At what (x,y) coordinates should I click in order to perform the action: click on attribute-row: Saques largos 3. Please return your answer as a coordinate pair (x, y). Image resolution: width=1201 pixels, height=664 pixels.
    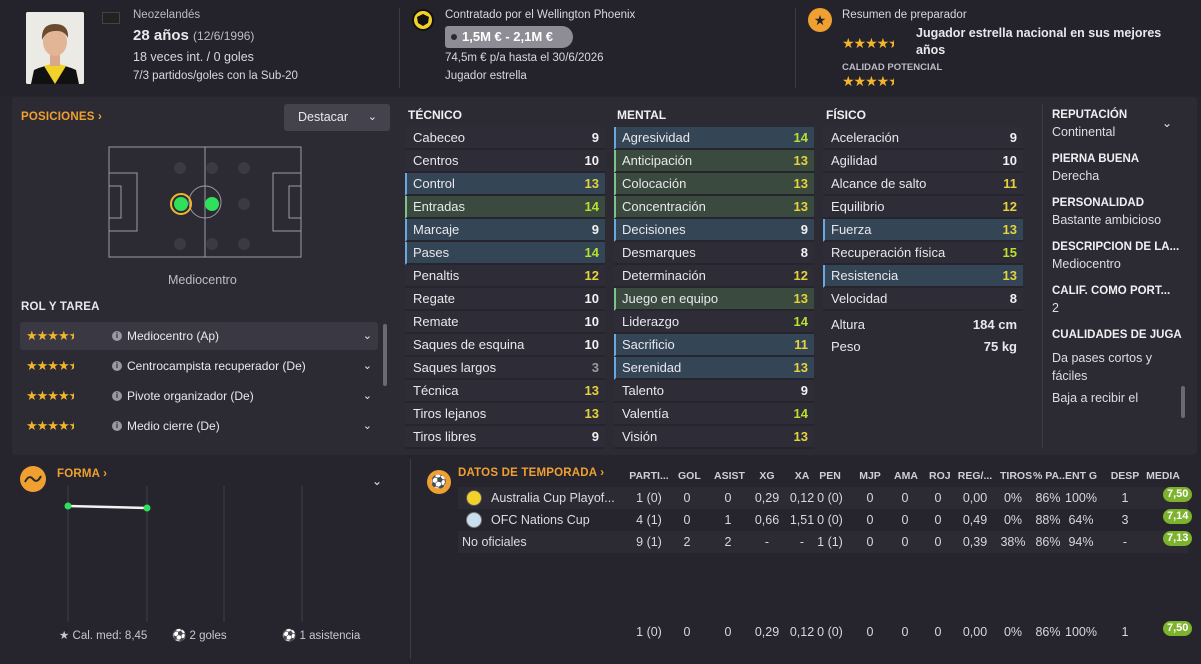
    Looking at the image, I should click on (505, 368).